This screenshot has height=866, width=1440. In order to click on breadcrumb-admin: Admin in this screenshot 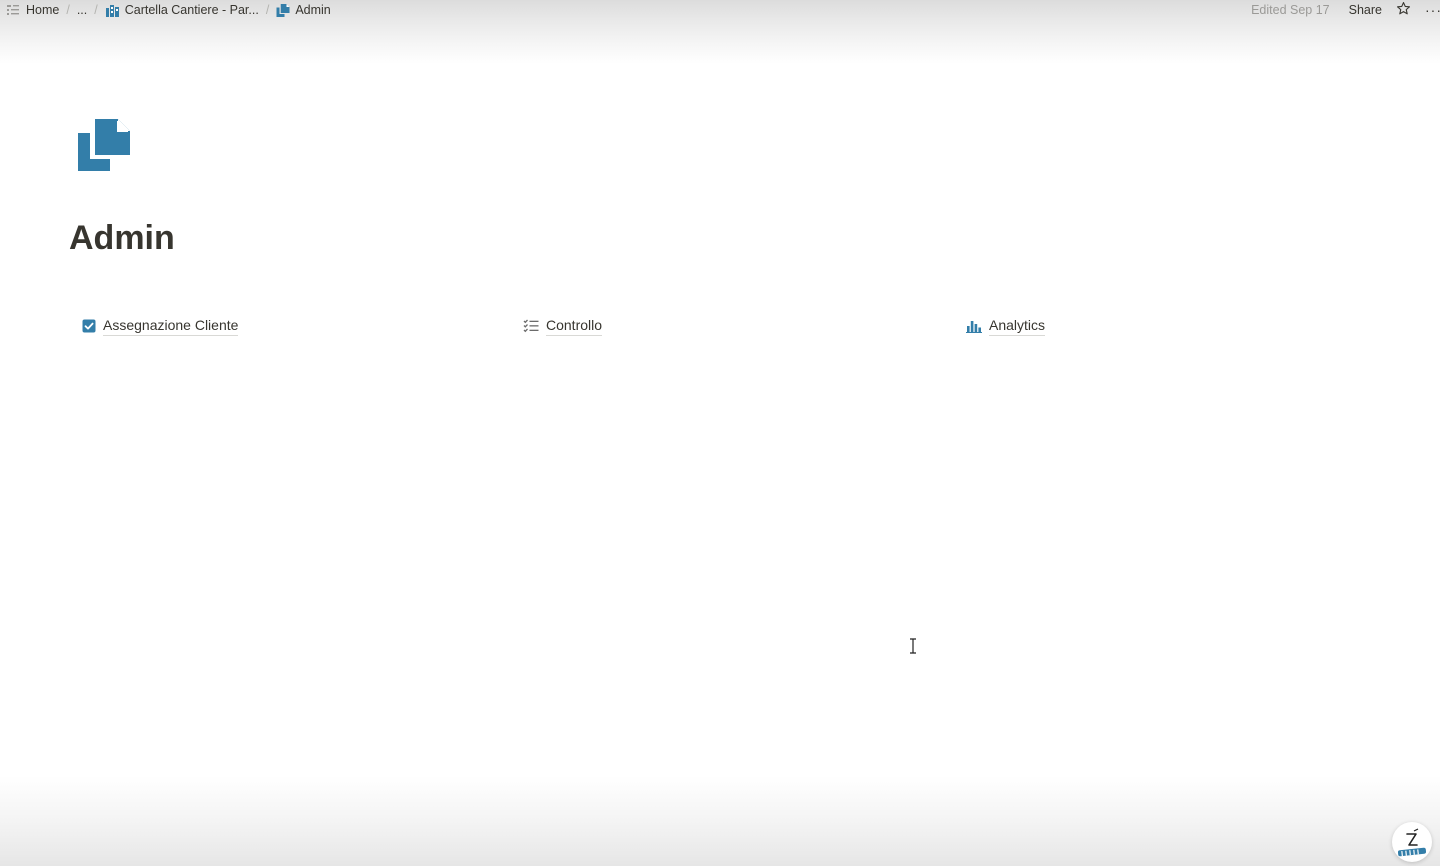, I will do `click(303, 10)`.